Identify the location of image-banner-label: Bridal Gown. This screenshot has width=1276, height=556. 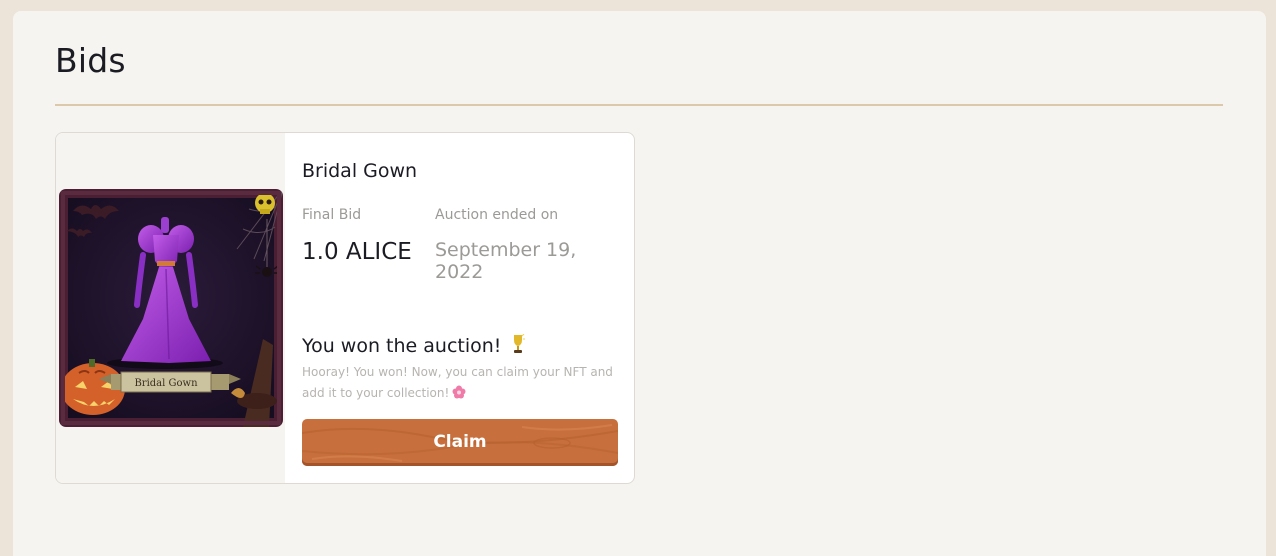
(166, 383).